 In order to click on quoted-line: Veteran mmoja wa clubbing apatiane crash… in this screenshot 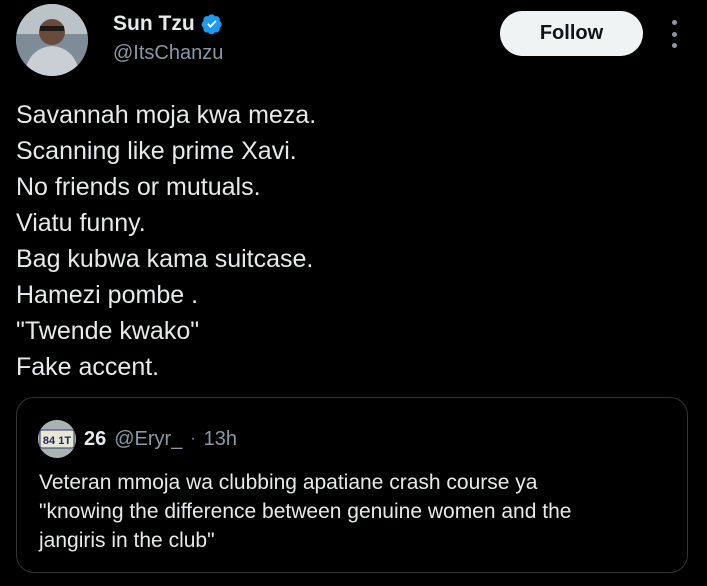, I will do `click(288, 482)`.